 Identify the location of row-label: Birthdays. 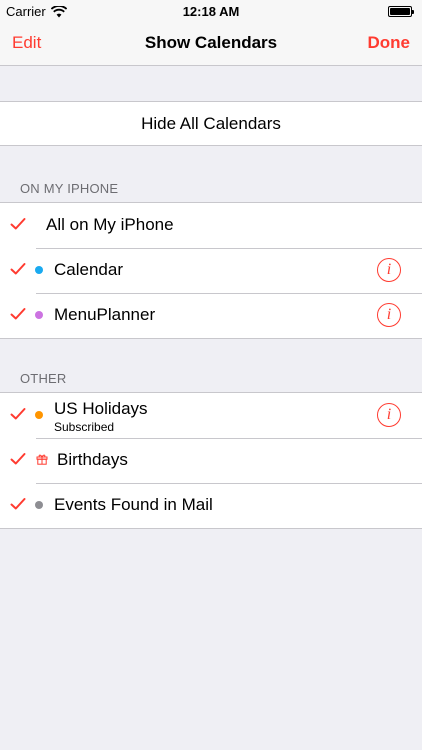
(92, 459).